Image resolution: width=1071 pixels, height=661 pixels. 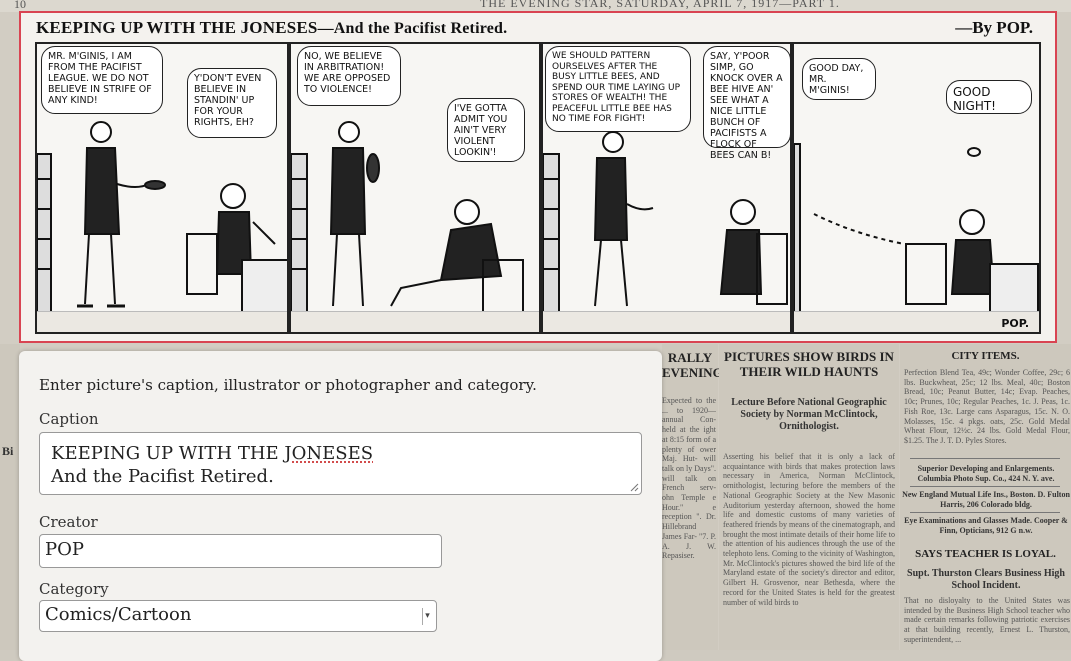 What do you see at coordinates (177, 27) in the screenshot?
I see `comic-title-main: KEEPING UP WITH THE JONESES` at bounding box center [177, 27].